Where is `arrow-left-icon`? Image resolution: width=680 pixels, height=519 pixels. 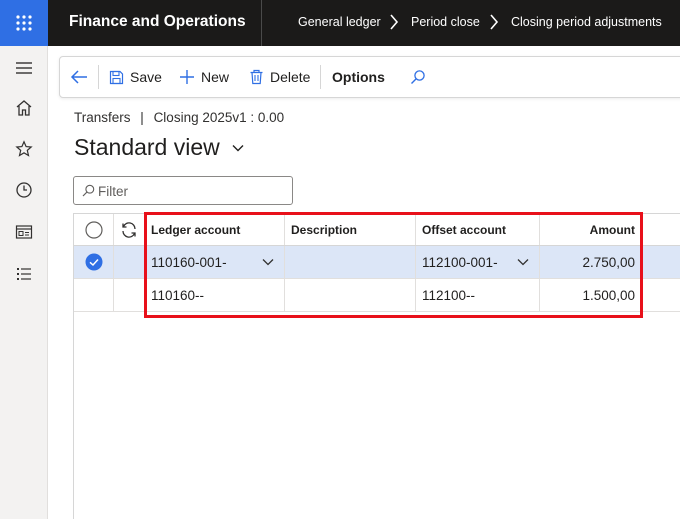
arrow-left-icon is located at coordinates (78, 77).